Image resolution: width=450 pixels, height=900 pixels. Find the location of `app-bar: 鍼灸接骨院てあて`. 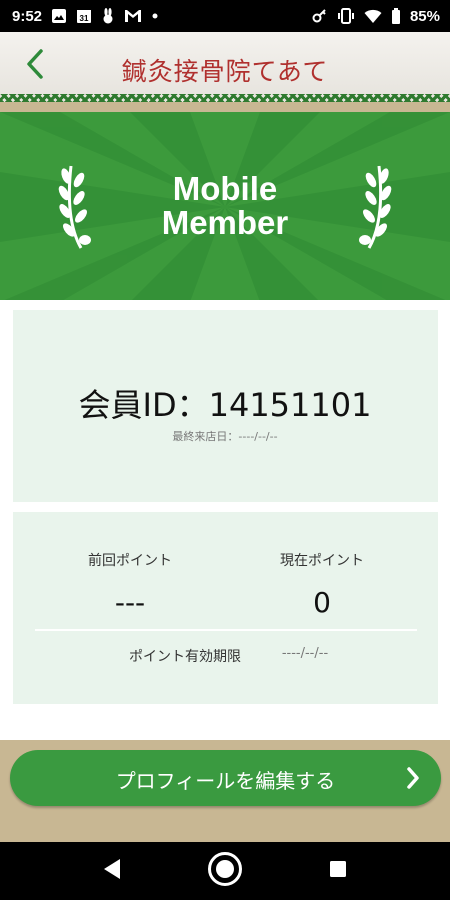

app-bar: 鍼灸接骨院てあて is located at coordinates (225, 67).